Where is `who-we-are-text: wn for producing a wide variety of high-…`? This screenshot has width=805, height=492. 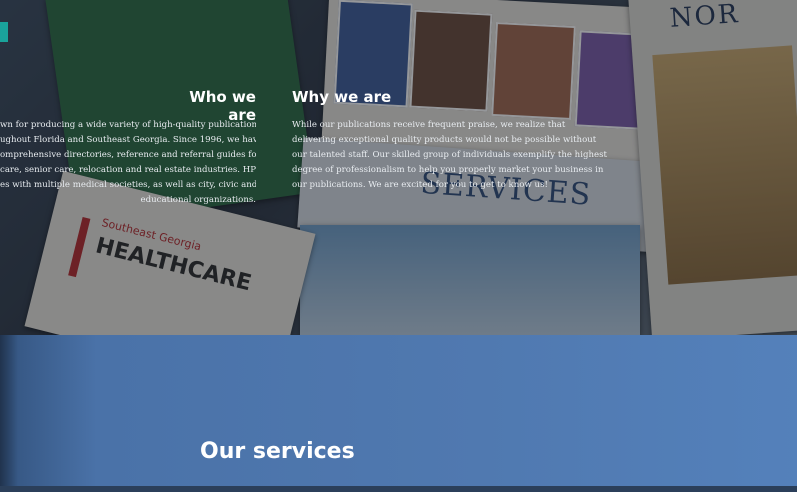
who-we-are-text: wn for producing a wide variety of high-… is located at coordinates (128, 163).